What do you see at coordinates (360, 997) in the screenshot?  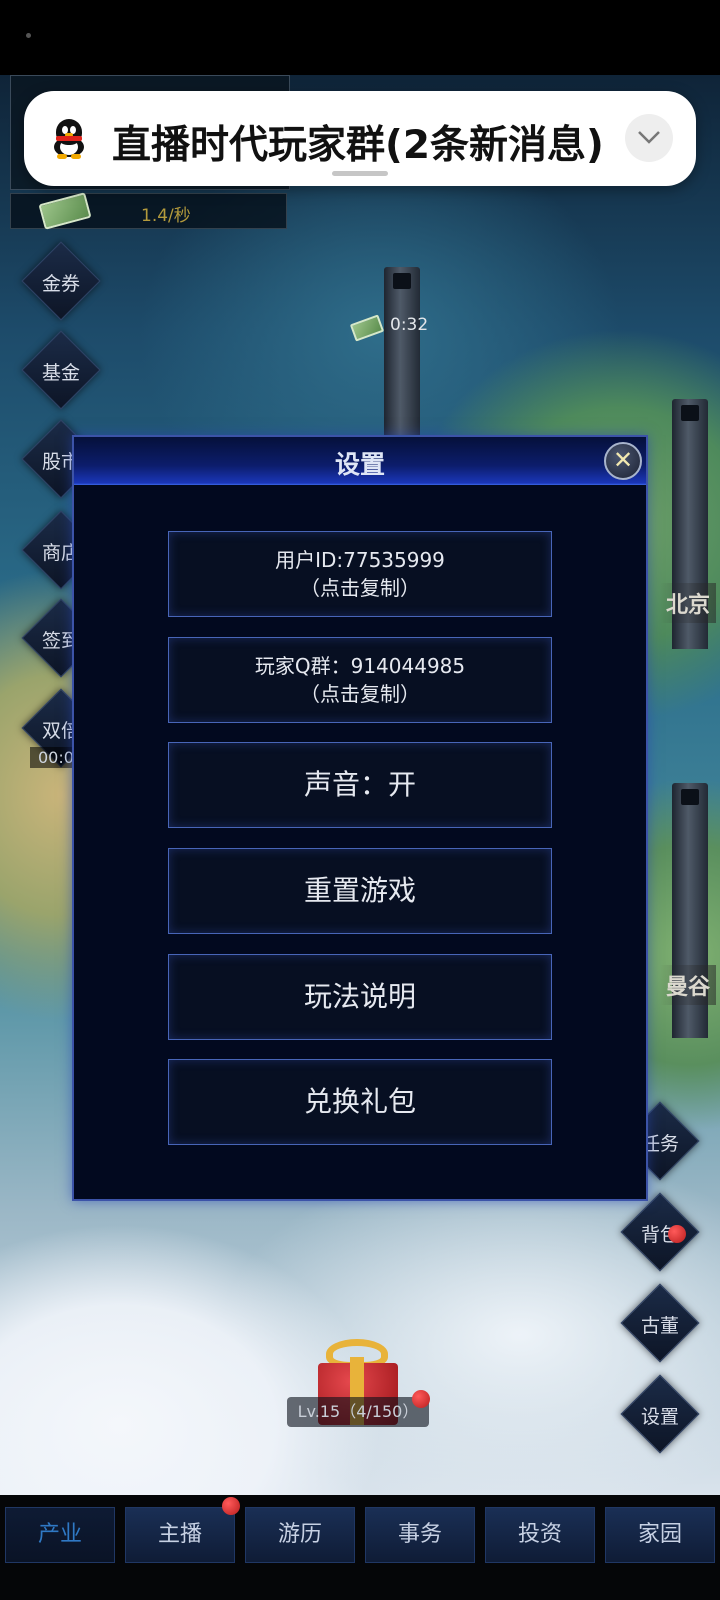 I see `game-guide-button: 玩法说明` at bounding box center [360, 997].